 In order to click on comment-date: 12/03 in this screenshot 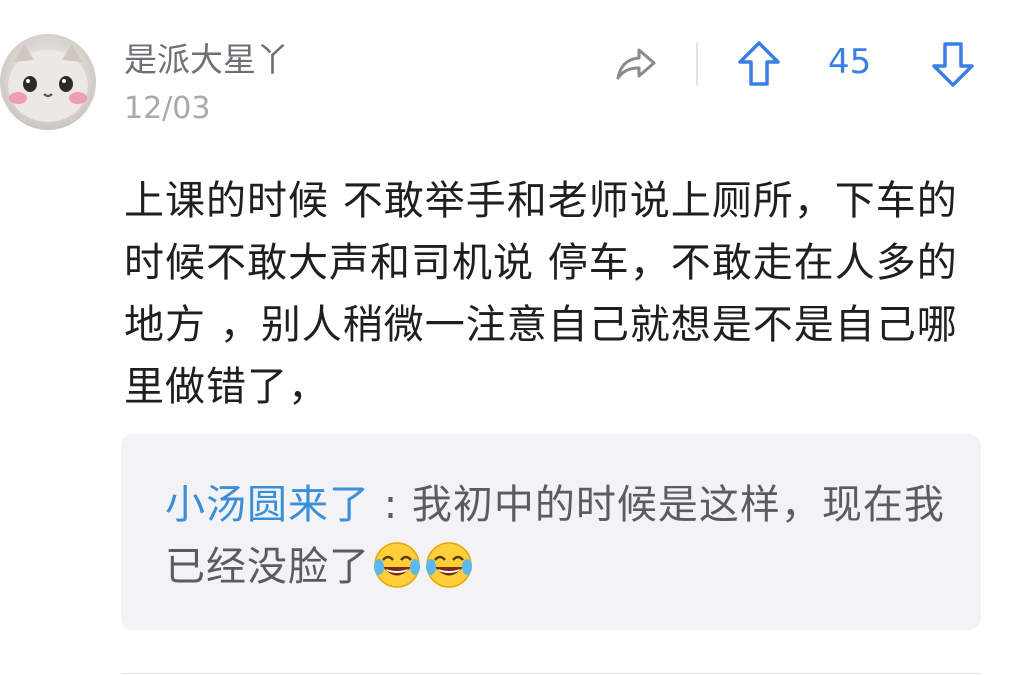, I will do `click(167, 108)`.